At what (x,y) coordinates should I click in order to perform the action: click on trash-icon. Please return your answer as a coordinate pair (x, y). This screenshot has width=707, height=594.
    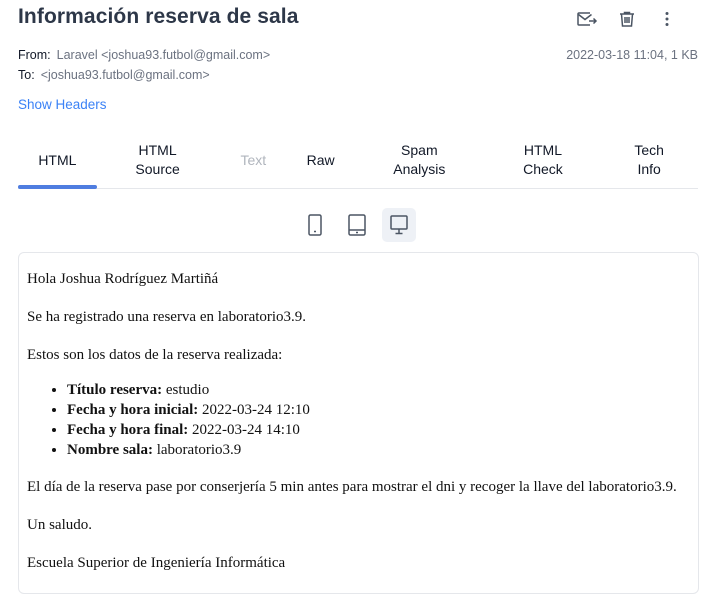
    Looking at the image, I should click on (627, 19).